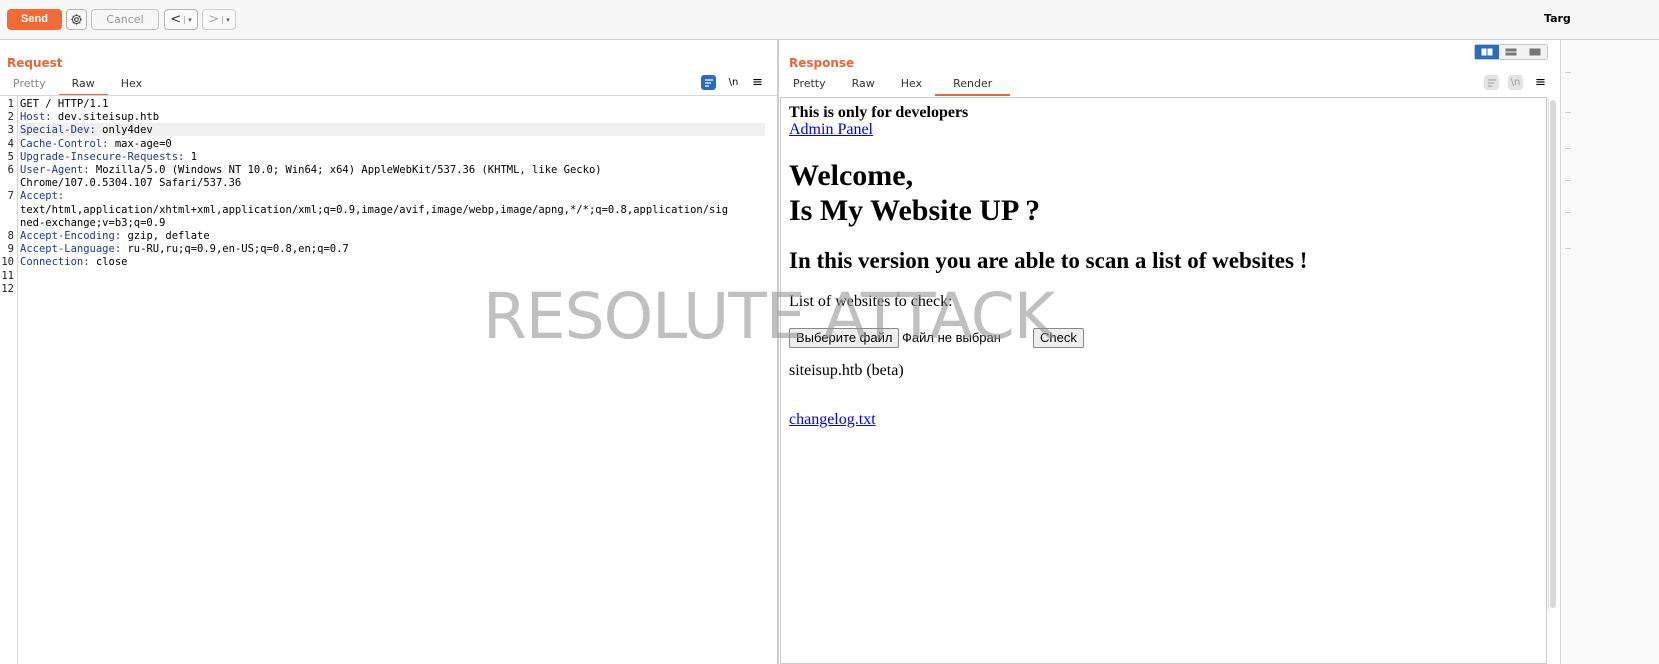 The width and height of the screenshot is (1659, 664). I want to click on line-number: 4, so click(10, 143).